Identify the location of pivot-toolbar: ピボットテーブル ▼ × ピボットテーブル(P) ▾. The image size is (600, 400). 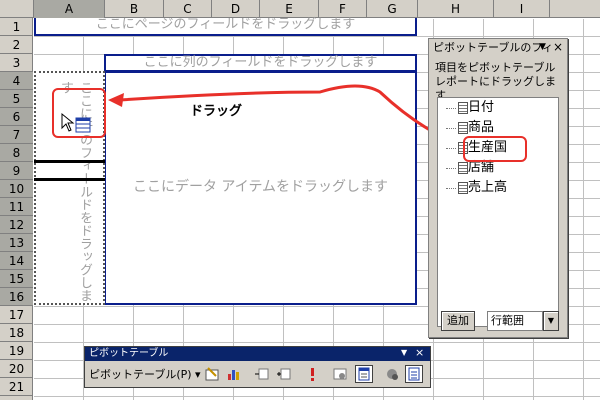
(257, 367).